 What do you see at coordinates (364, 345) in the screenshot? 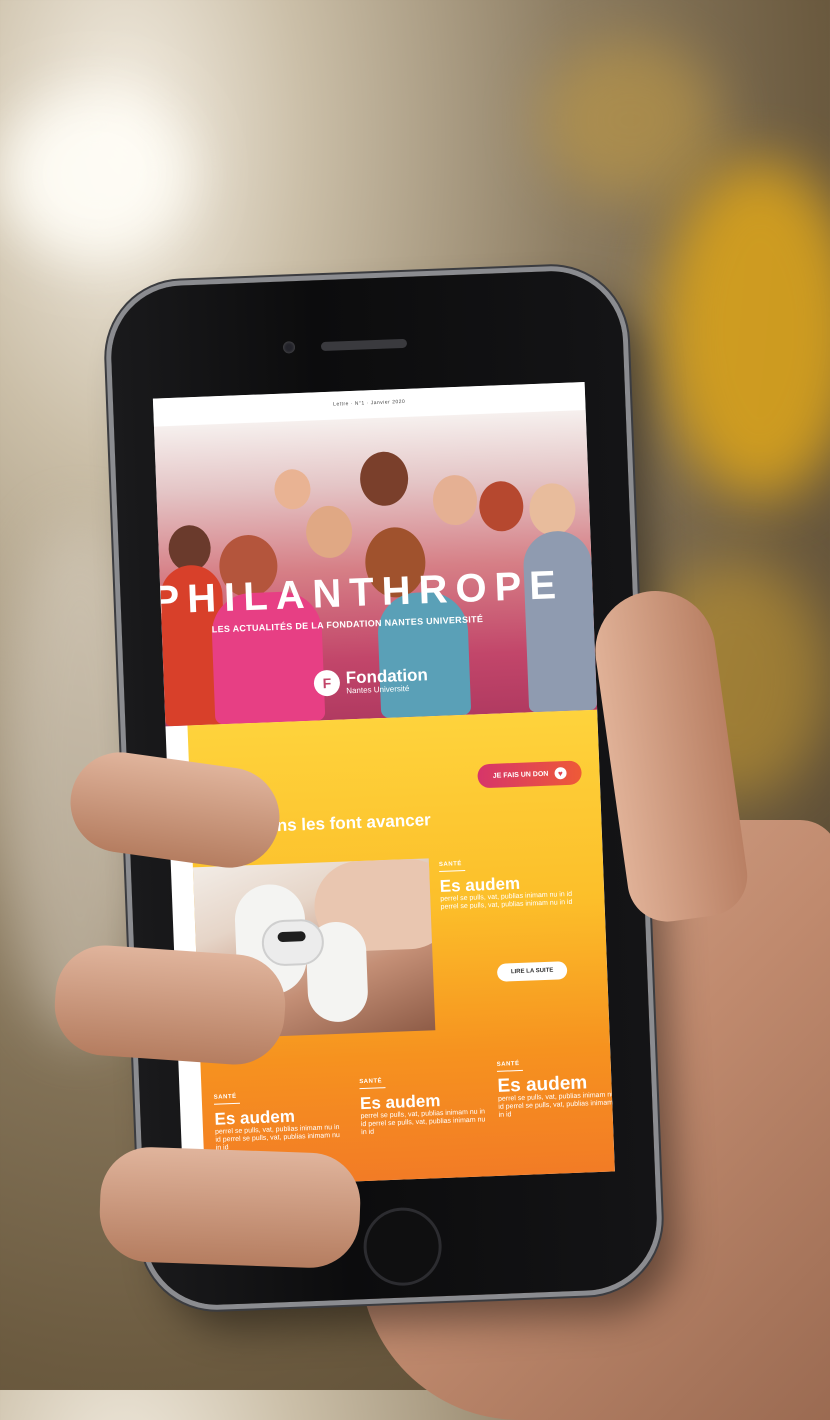
I see `earpiece-speaker` at bounding box center [364, 345].